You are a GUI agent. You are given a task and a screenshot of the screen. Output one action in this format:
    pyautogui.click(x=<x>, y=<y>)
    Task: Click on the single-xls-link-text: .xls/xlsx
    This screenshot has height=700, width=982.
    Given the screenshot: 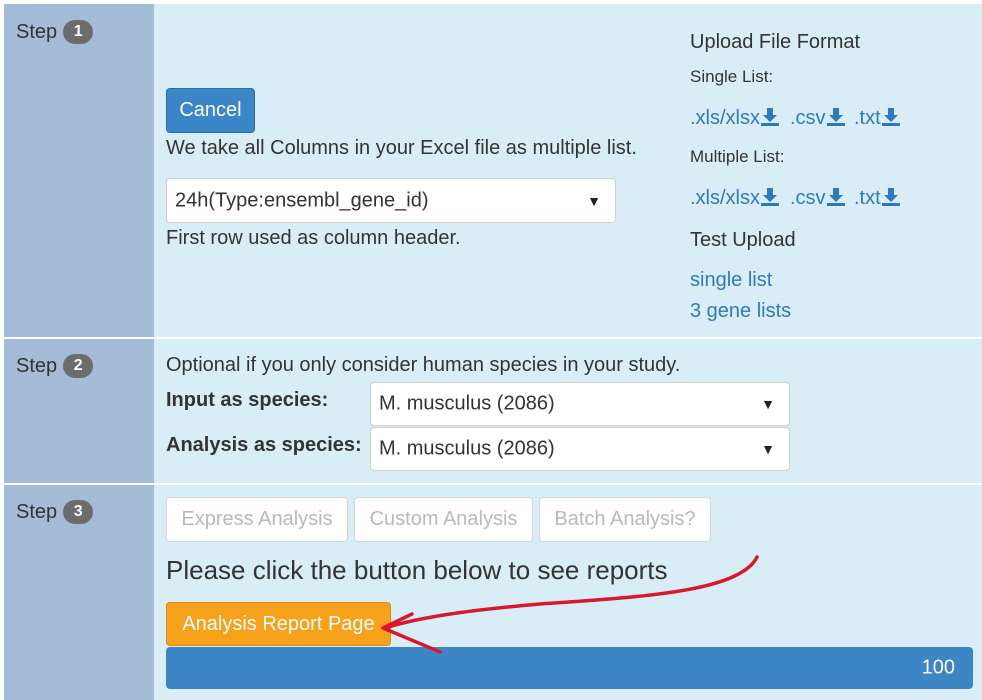 What is the action you would take?
    pyautogui.click(x=725, y=118)
    